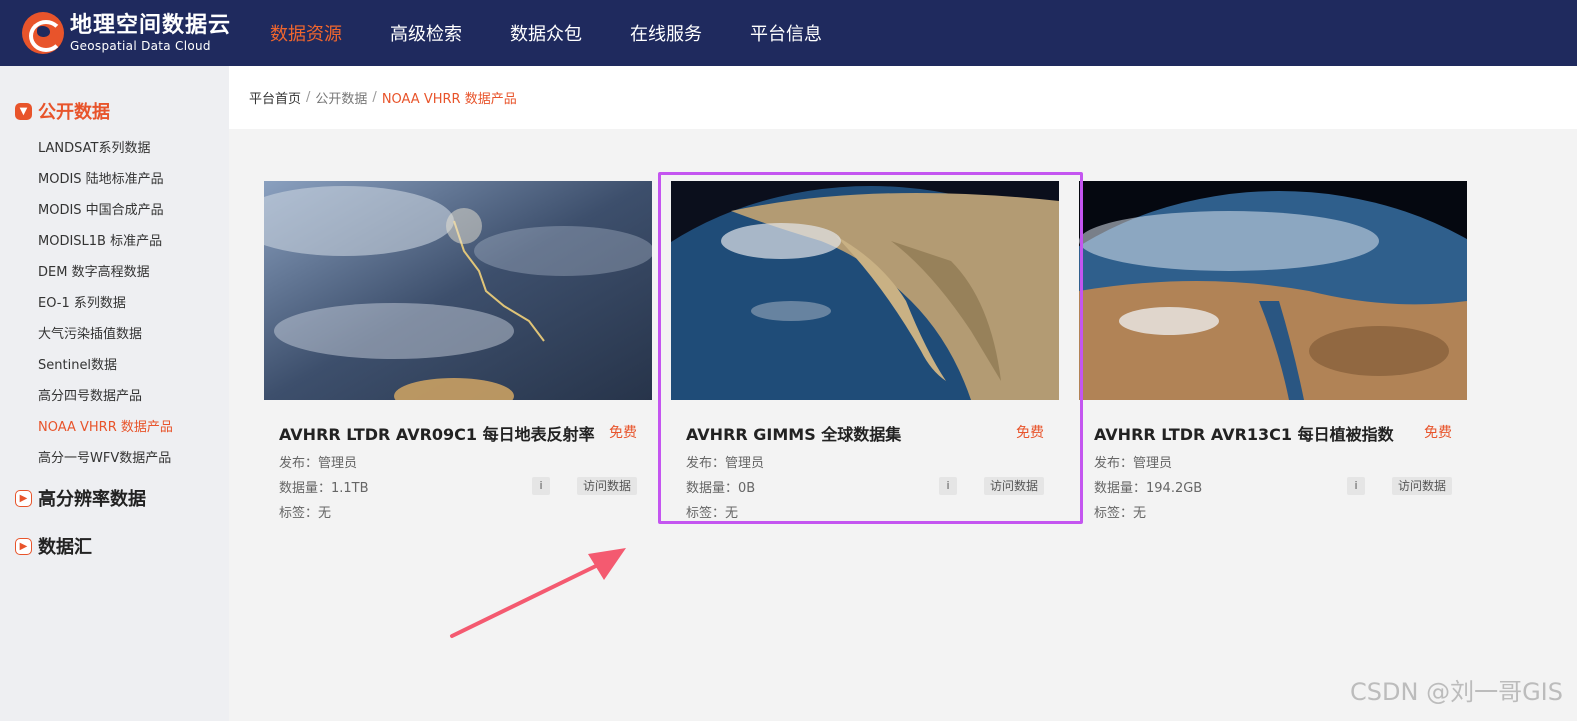  I want to click on sidebar-item-eo1: EO-1 系列数据, so click(105, 308).